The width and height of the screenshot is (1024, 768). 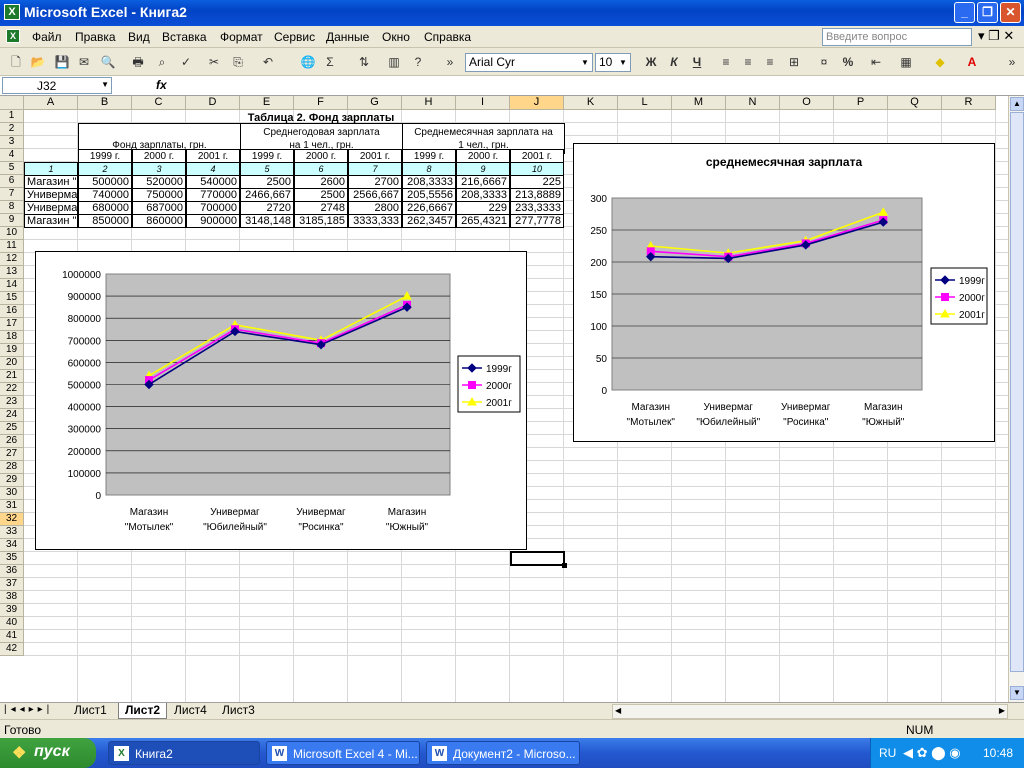 I want to click on align-left-icon: ≡, so click(x=726, y=62).